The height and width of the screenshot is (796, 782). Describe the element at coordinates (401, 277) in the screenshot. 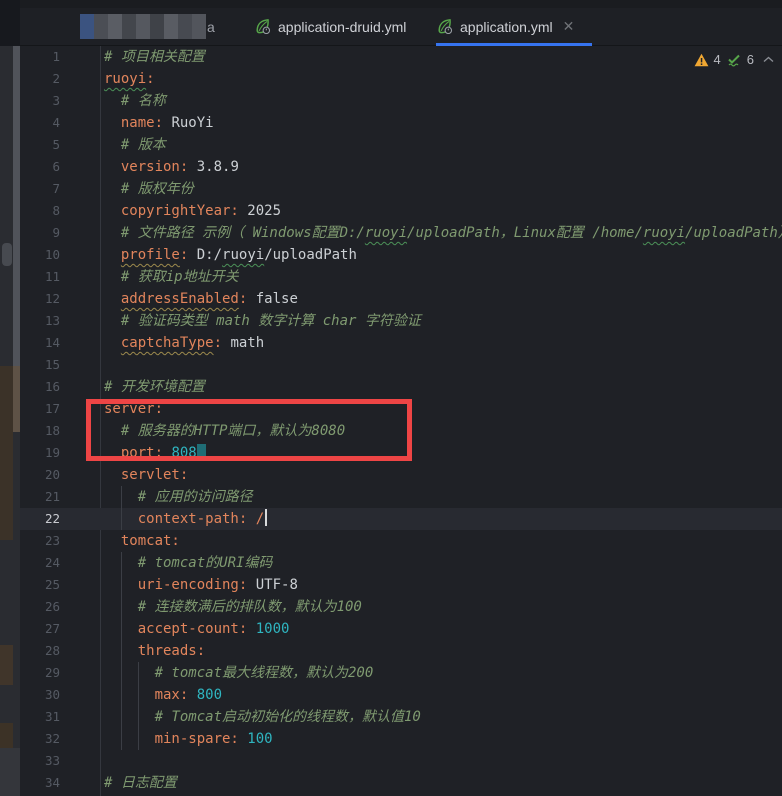

I see `code-line-11: 11 # 获取ip地址开关` at that location.